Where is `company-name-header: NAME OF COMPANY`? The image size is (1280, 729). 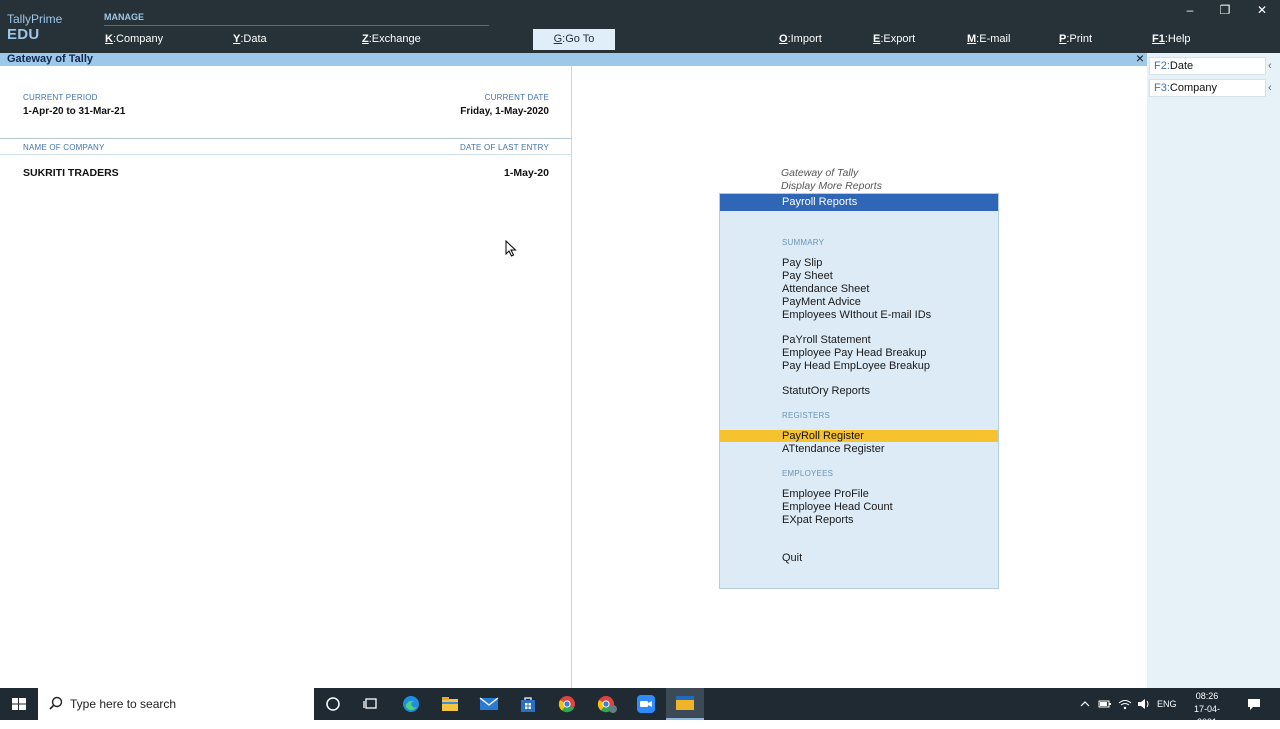
company-name-header: NAME OF COMPANY is located at coordinates (64, 147).